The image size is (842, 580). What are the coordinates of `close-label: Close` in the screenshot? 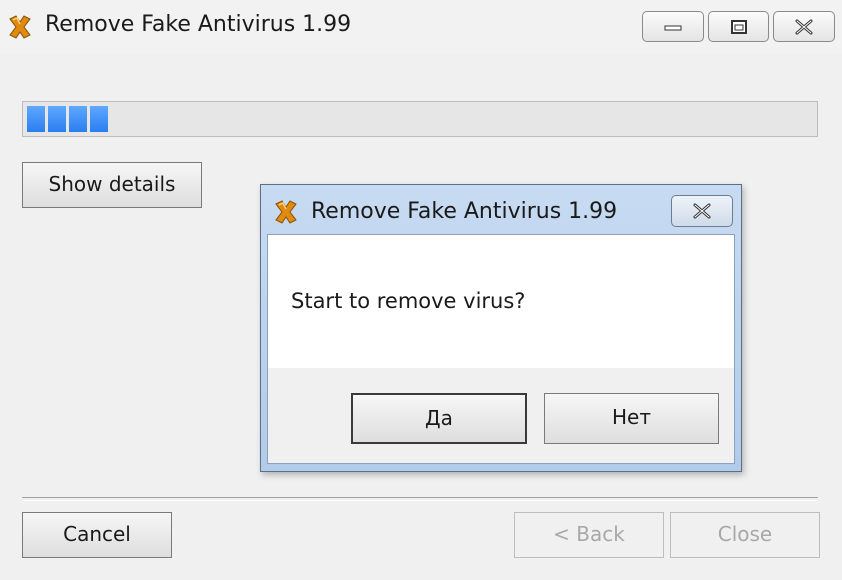 It's located at (745, 534).